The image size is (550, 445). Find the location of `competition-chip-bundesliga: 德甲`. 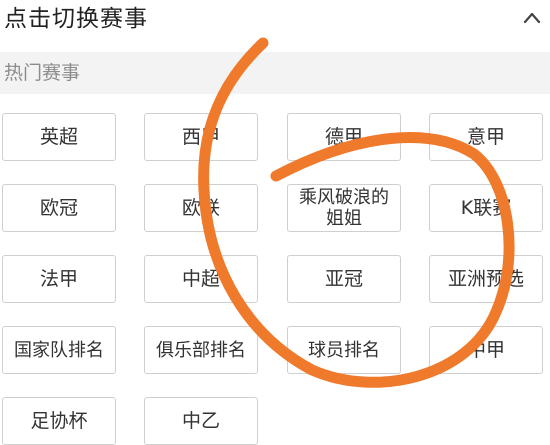

competition-chip-bundesliga: 德甲 is located at coordinates (344, 137).